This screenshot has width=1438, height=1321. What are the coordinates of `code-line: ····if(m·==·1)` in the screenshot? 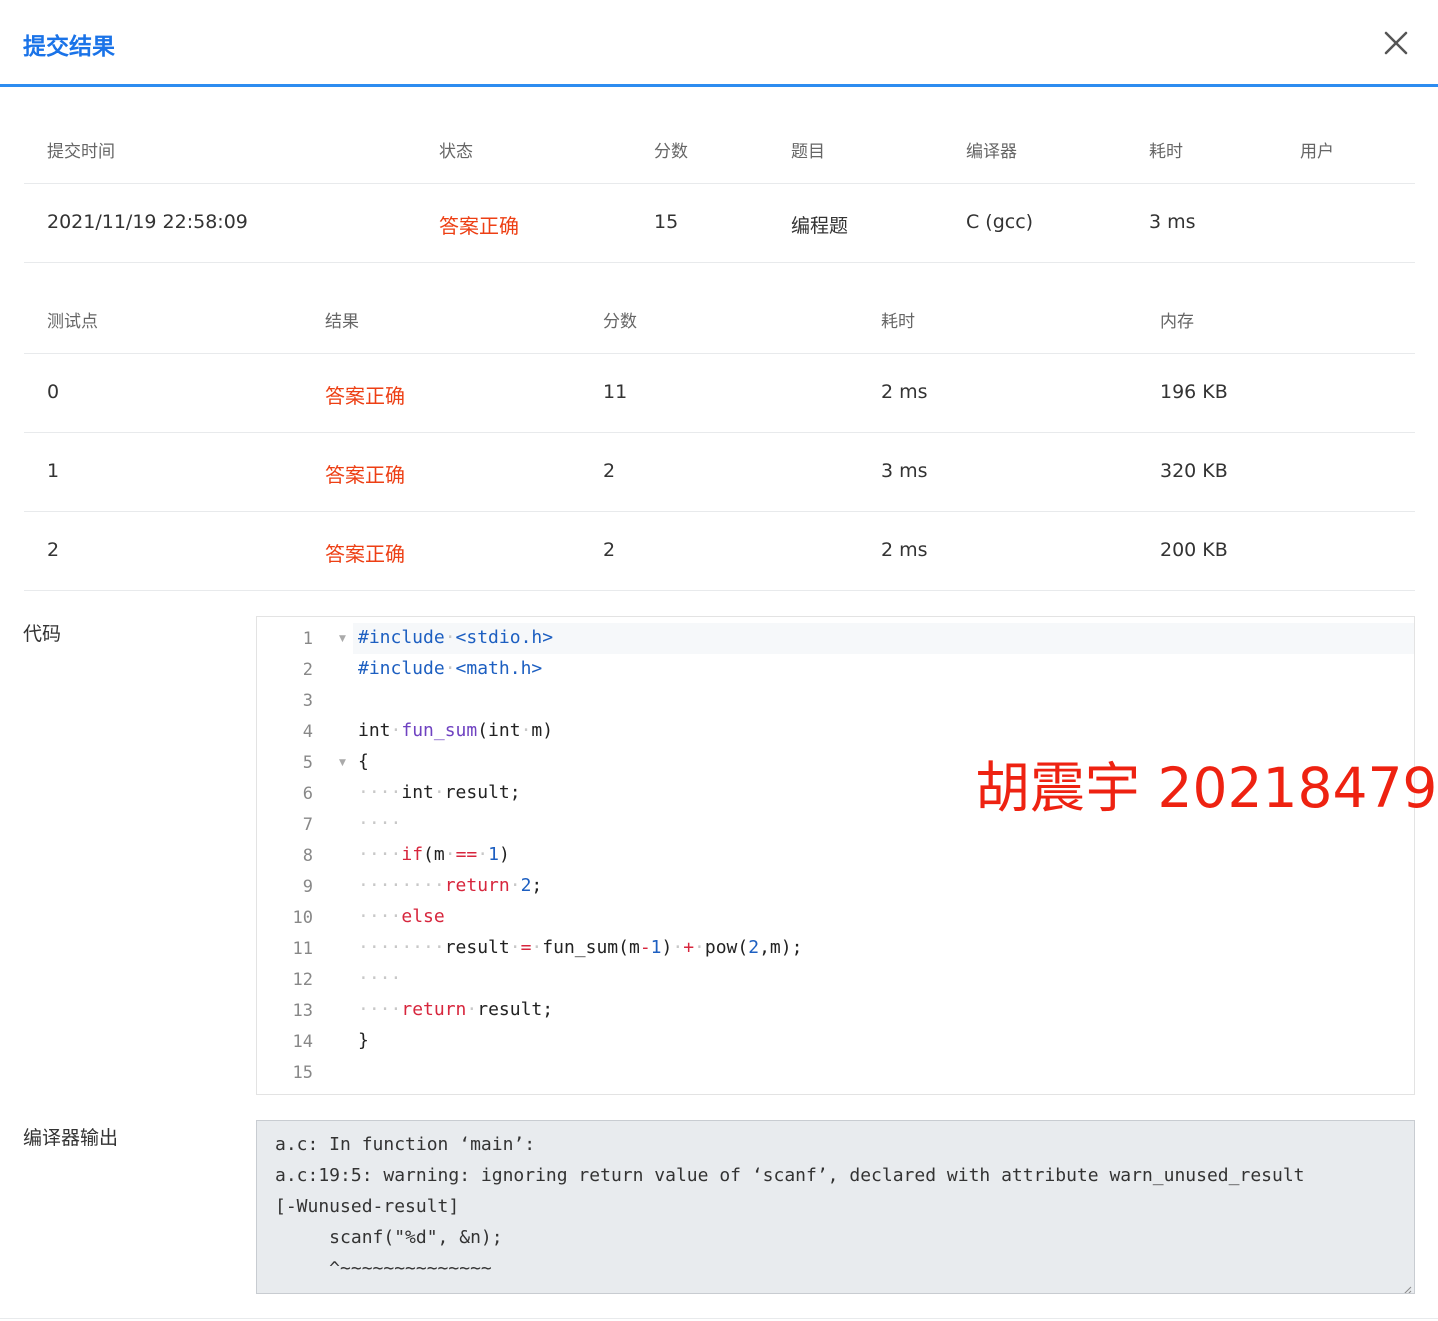 It's located at (434, 854).